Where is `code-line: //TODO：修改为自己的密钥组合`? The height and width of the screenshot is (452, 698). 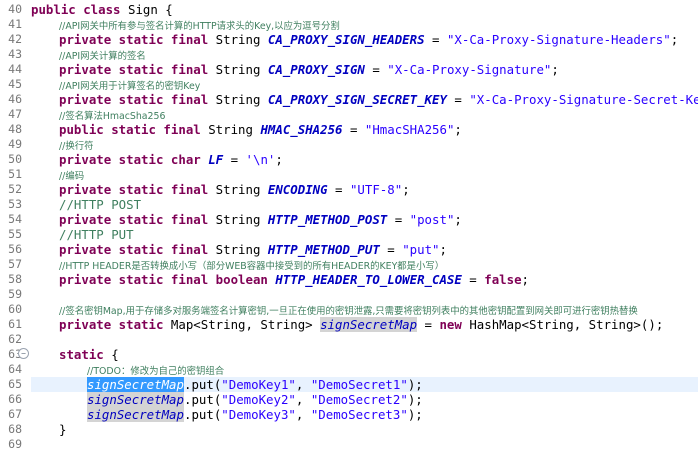
code-line: //TODO：修改为自己的密钥组合 is located at coordinates (155, 369).